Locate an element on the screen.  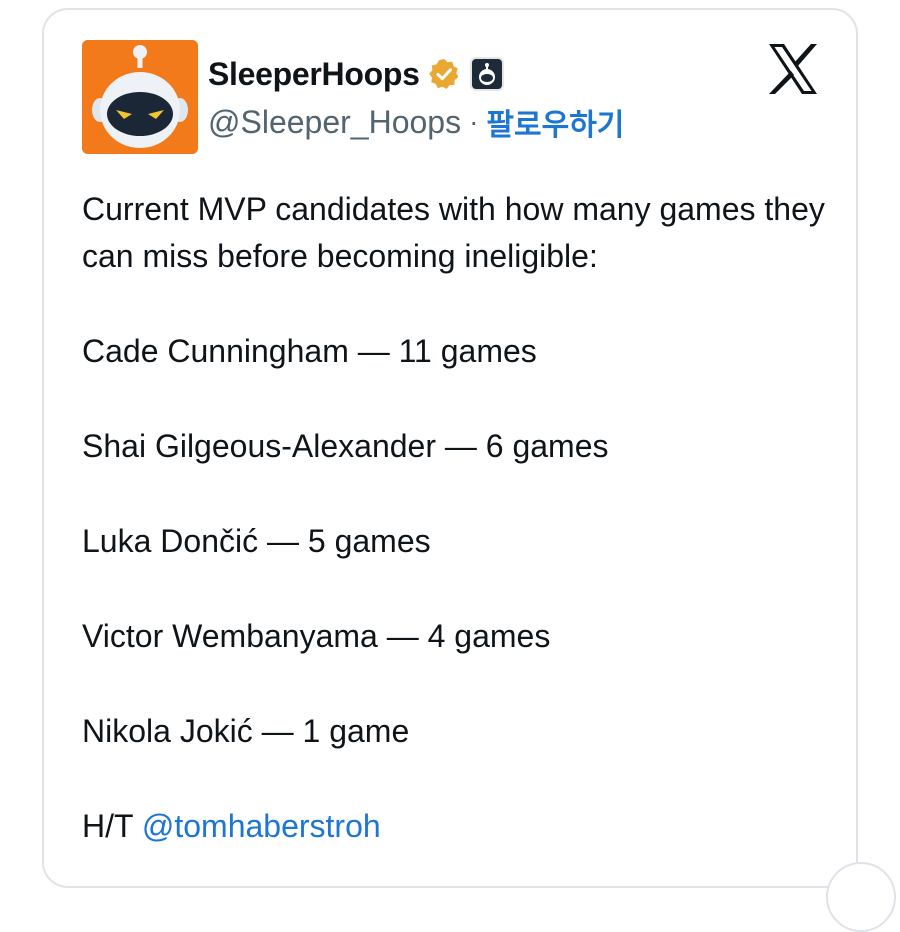
affiliate-badge-icon is located at coordinates (486, 74).